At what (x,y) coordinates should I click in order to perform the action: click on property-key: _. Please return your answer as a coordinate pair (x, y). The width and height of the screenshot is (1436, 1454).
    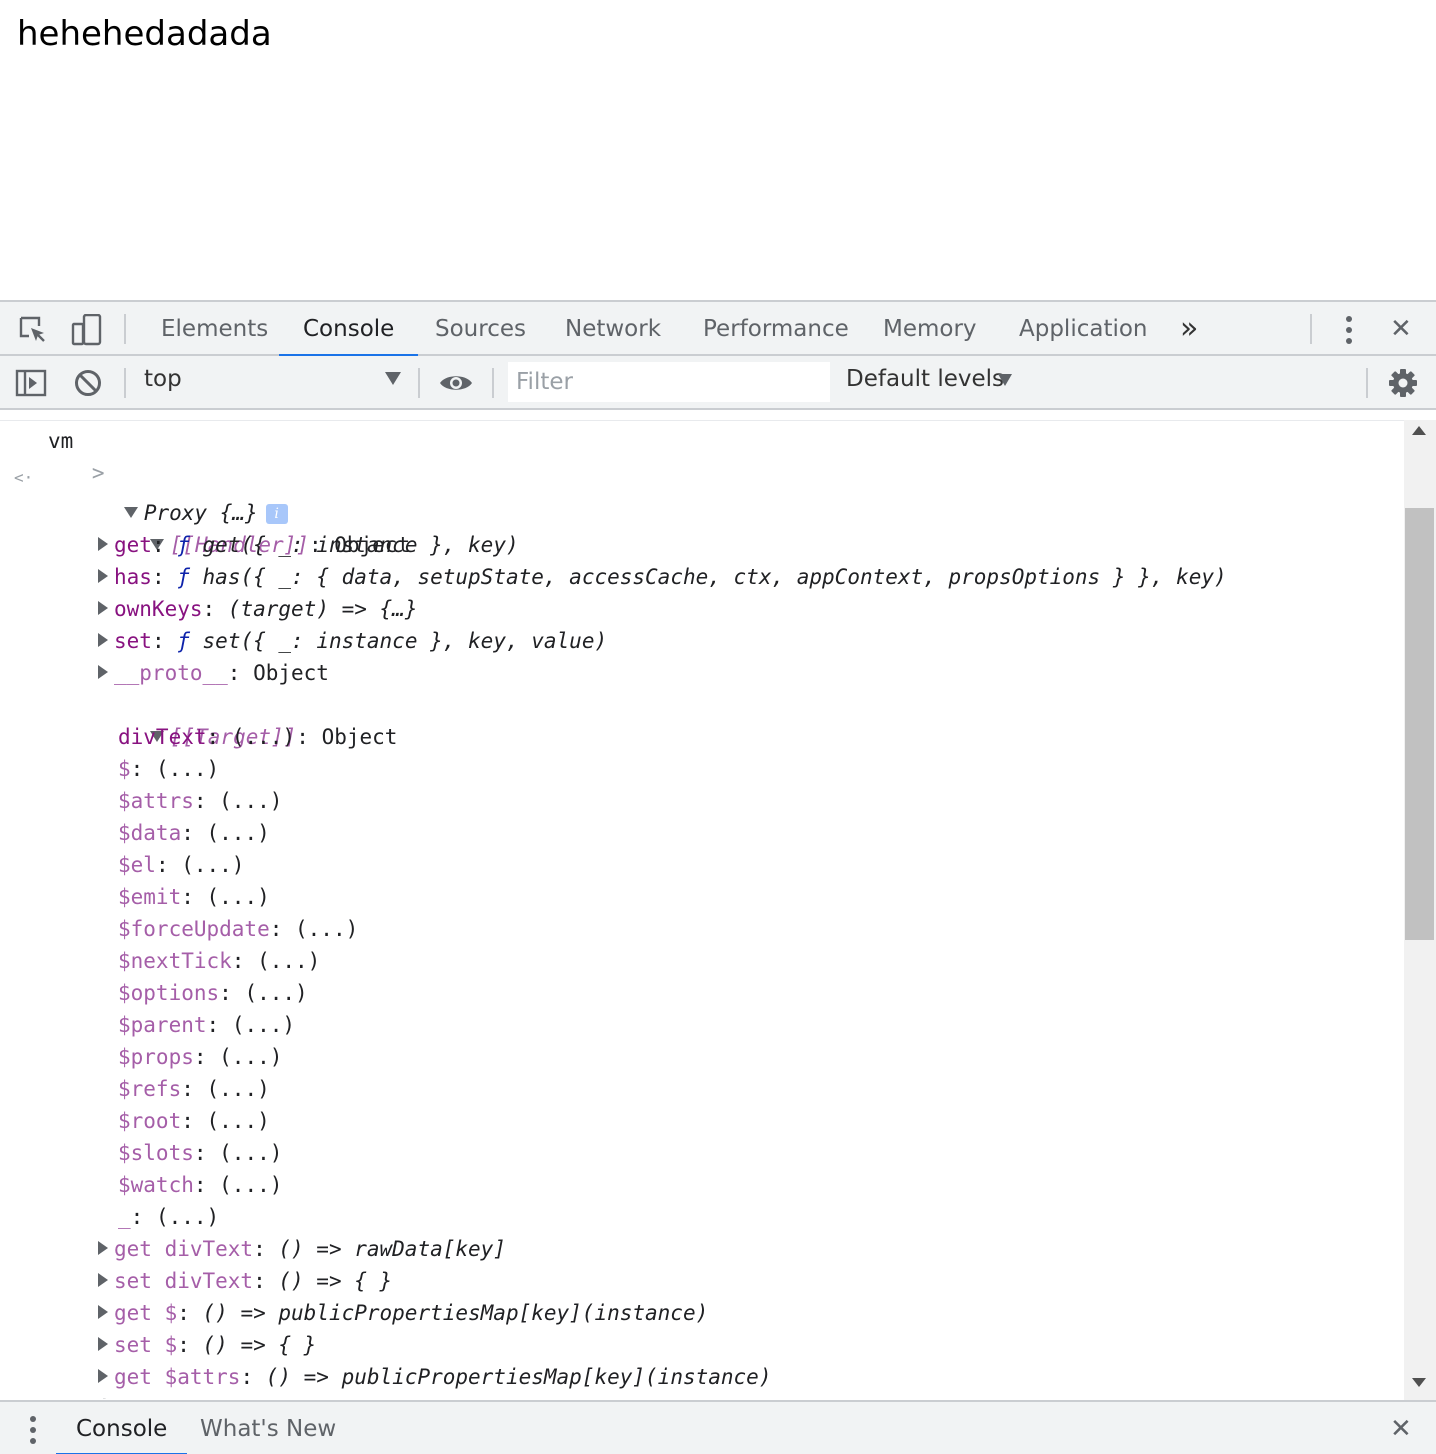
    Looking at the image, I should click on (124, 1217).